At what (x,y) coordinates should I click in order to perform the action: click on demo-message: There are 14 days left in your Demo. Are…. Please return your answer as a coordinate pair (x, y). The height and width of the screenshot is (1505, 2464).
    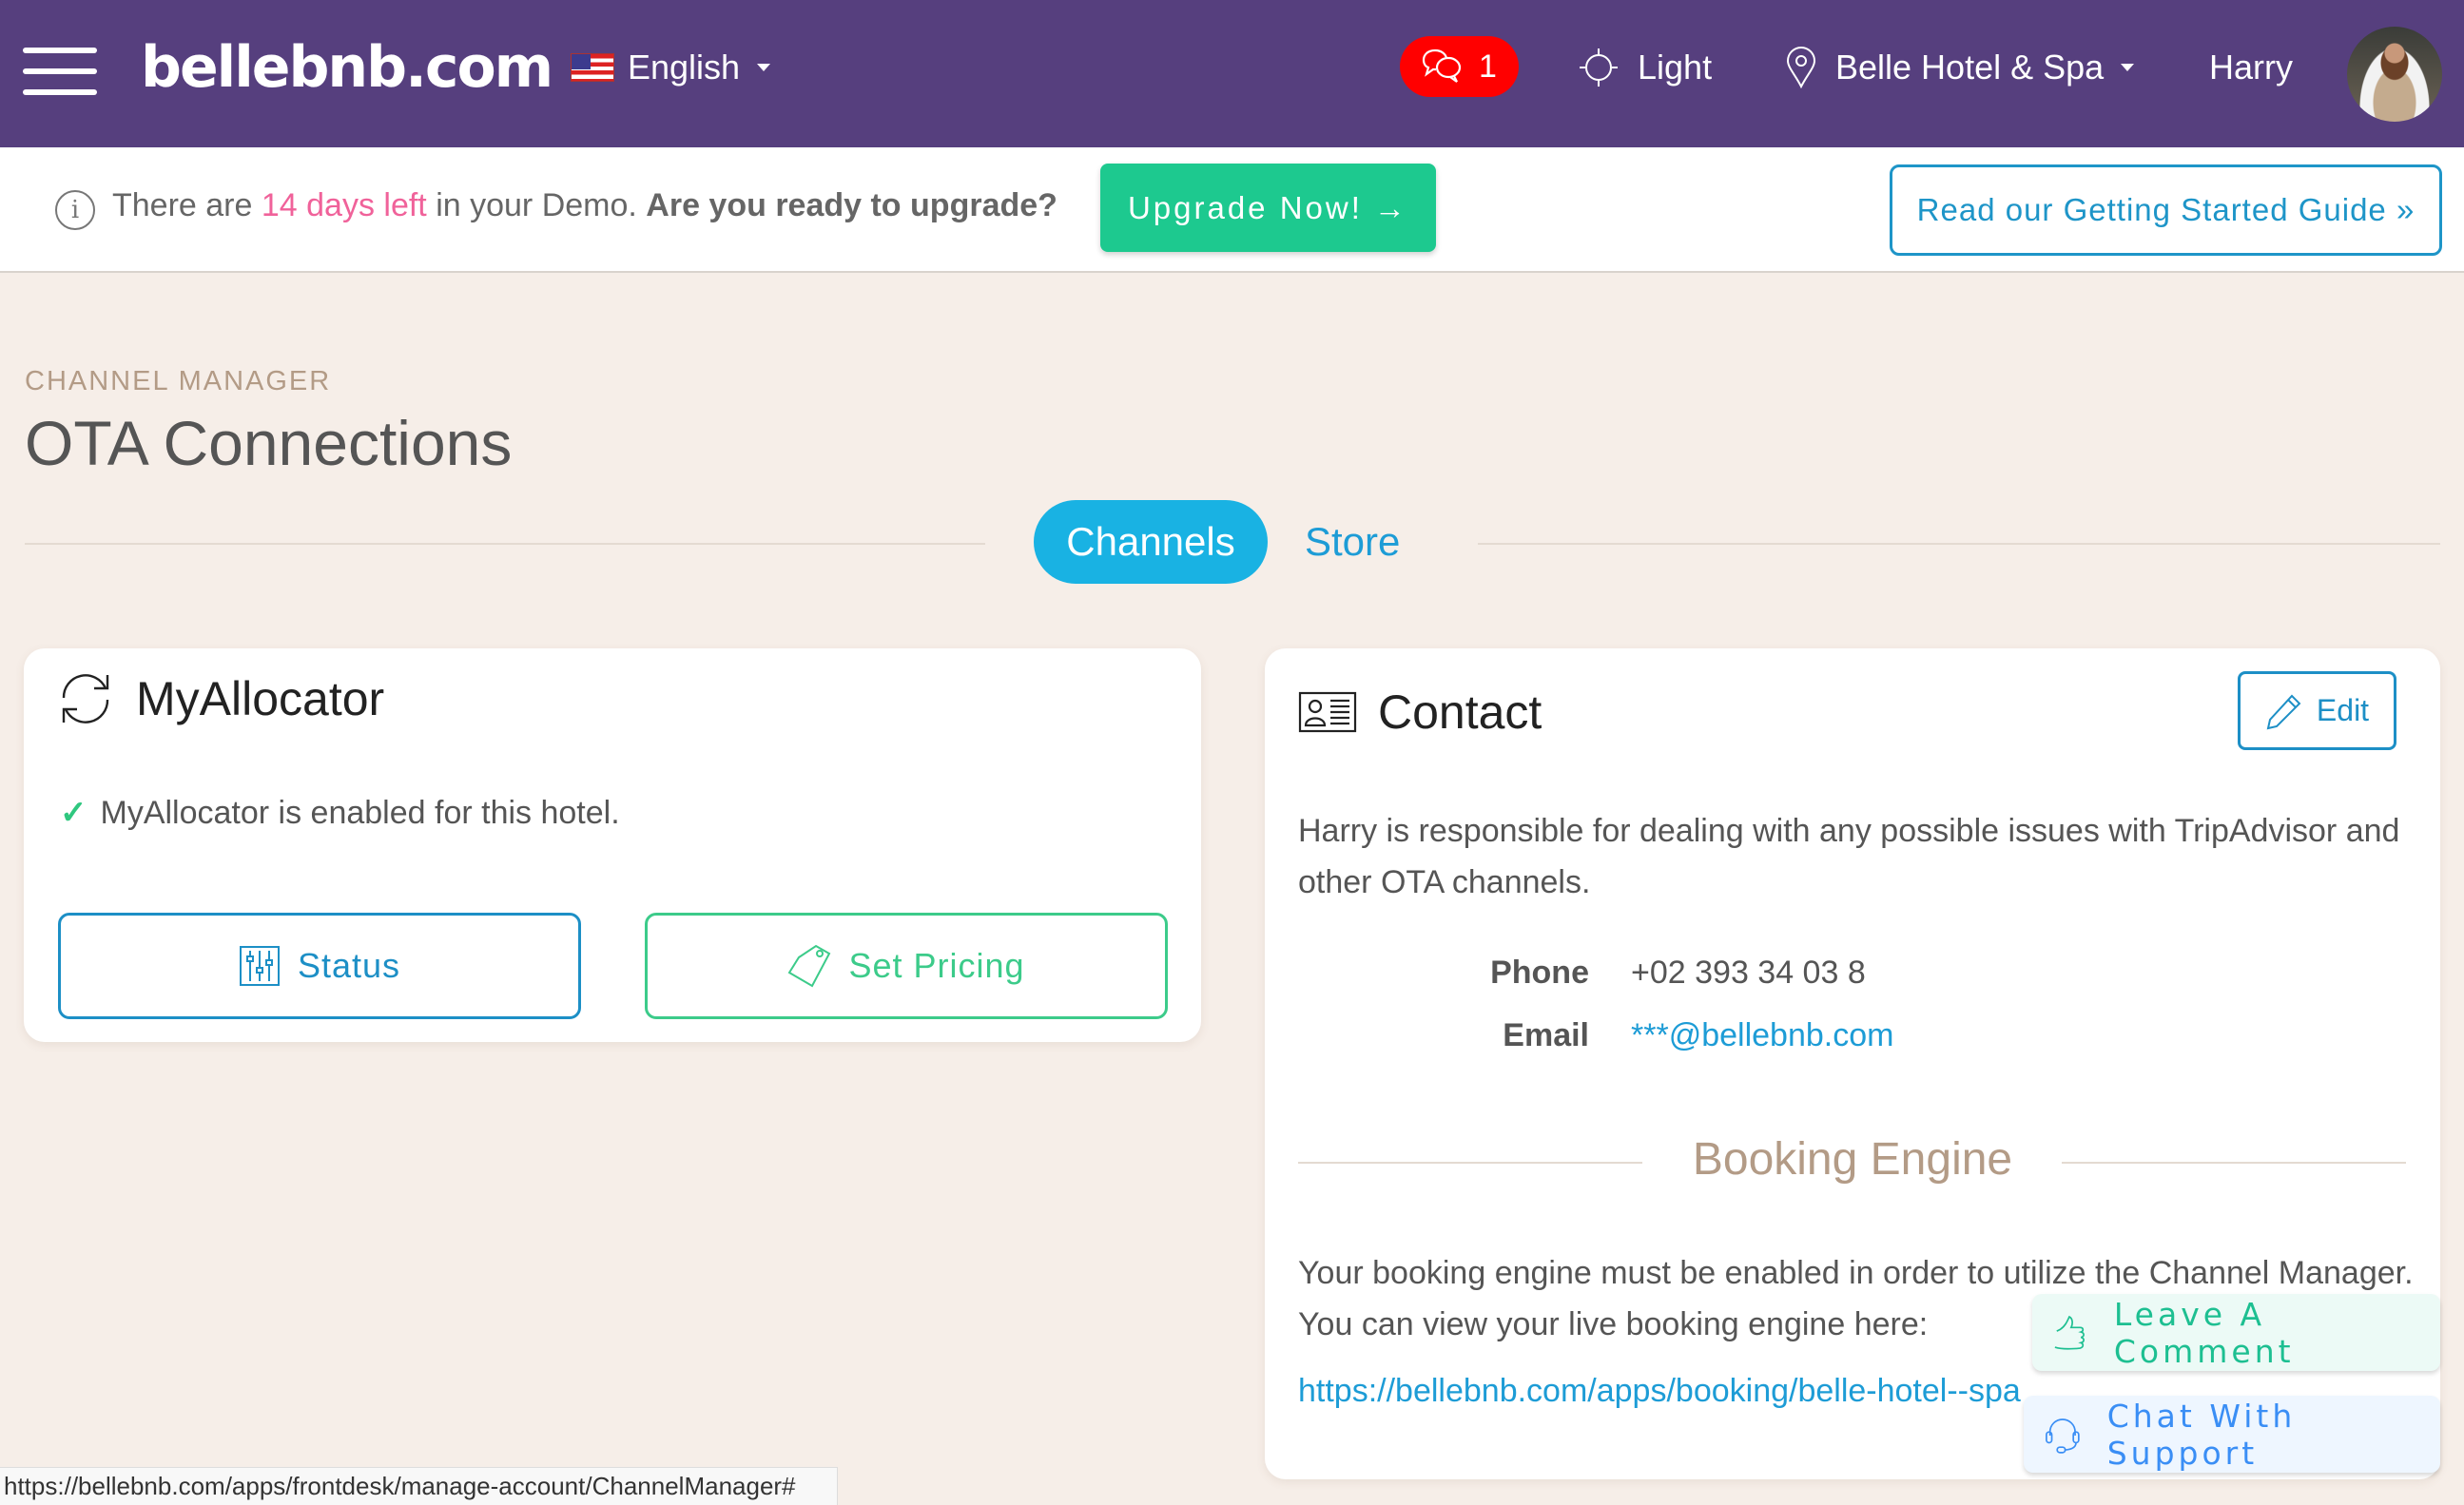
    Looking at the image, I should click on (584, 205).